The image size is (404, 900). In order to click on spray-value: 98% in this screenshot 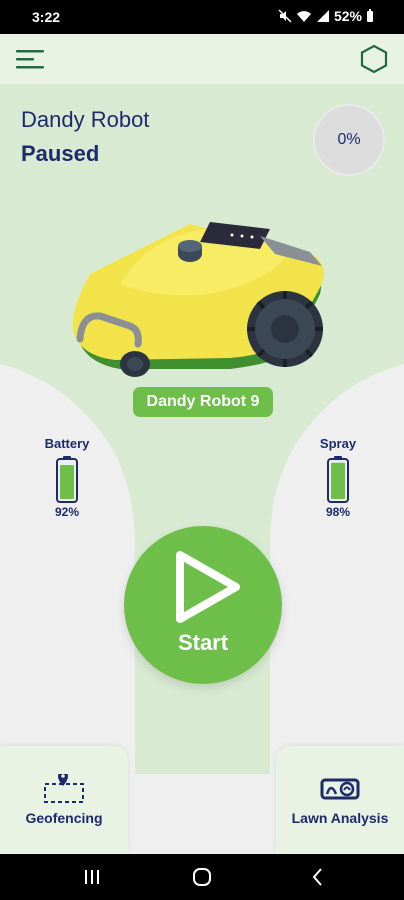, I will do `click(338, 512)`.